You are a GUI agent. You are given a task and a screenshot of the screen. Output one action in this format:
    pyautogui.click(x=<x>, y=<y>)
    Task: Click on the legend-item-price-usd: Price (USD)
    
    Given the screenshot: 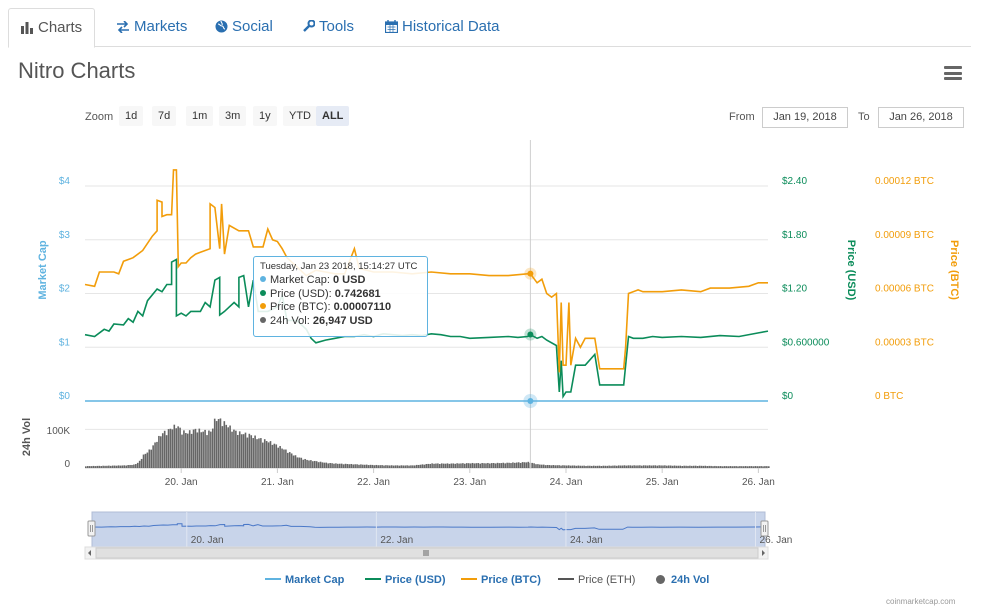 What is the action you would take?
    pyautogui.click(x=405, y=580)
    